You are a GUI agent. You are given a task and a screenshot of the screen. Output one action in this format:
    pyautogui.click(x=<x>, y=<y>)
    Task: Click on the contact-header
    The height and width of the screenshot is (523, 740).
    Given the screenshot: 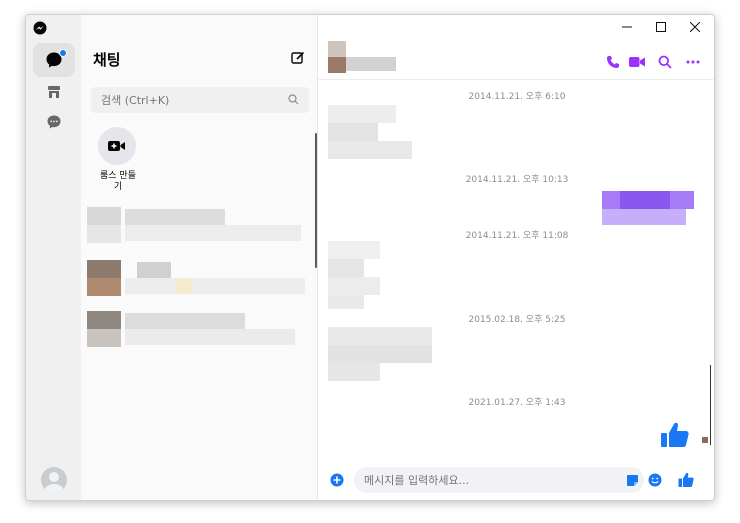 What is the action you would take?
    pyautogui.click(x=363, y=58)
    